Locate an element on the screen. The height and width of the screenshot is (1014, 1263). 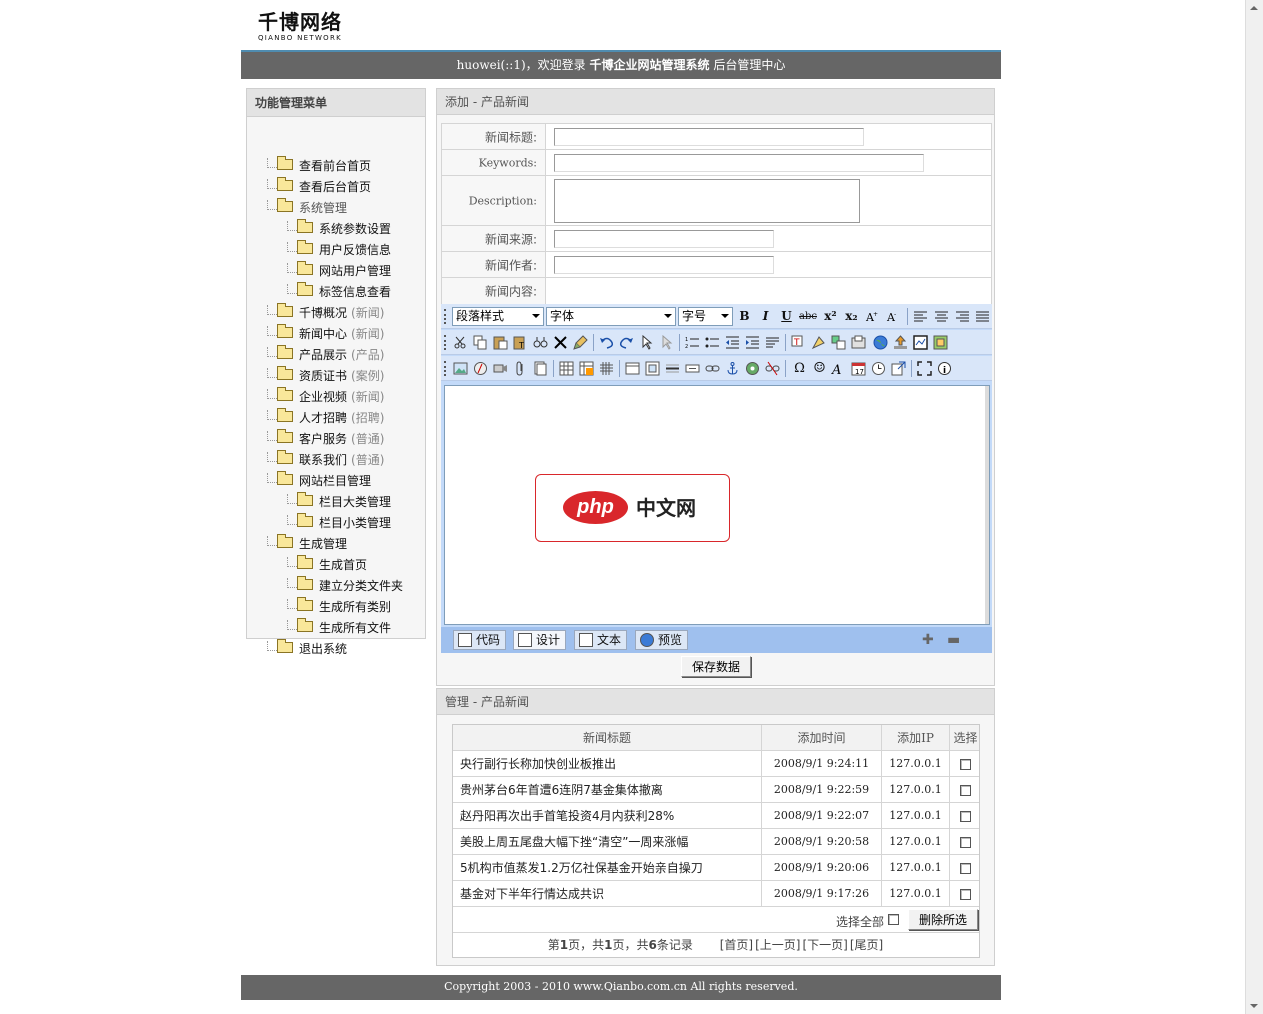
align-justify-icon is located at coordinates (982, 316).